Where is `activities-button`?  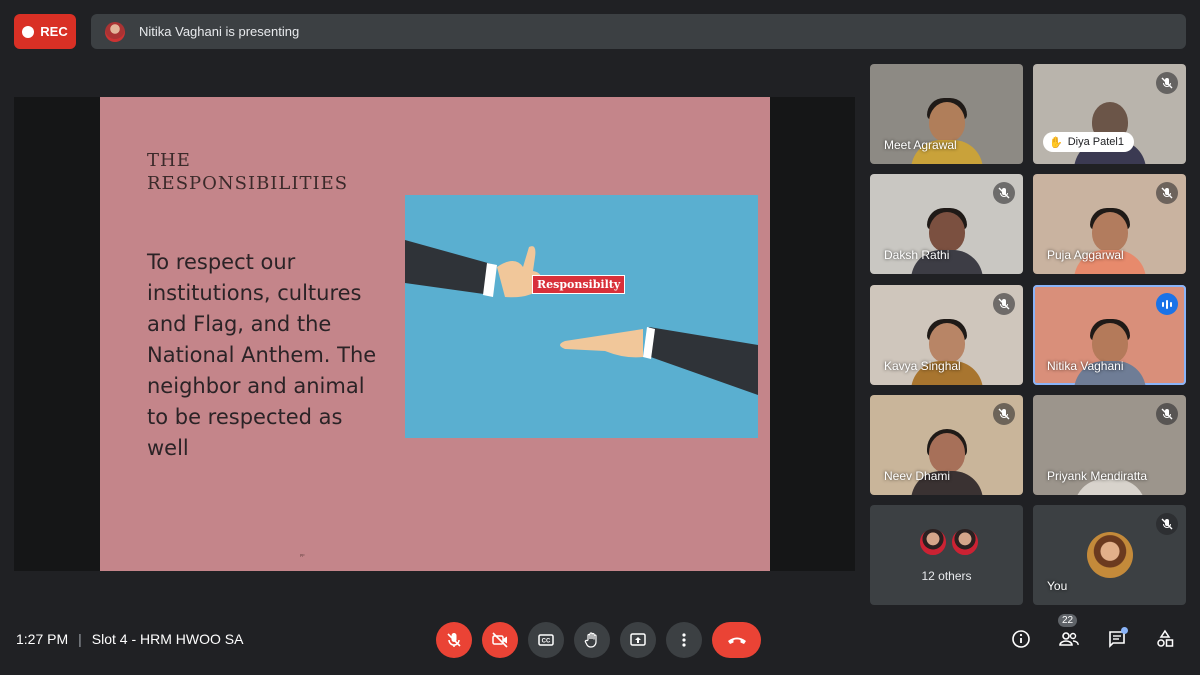
activities-button is located at coordinates (1165, 639).